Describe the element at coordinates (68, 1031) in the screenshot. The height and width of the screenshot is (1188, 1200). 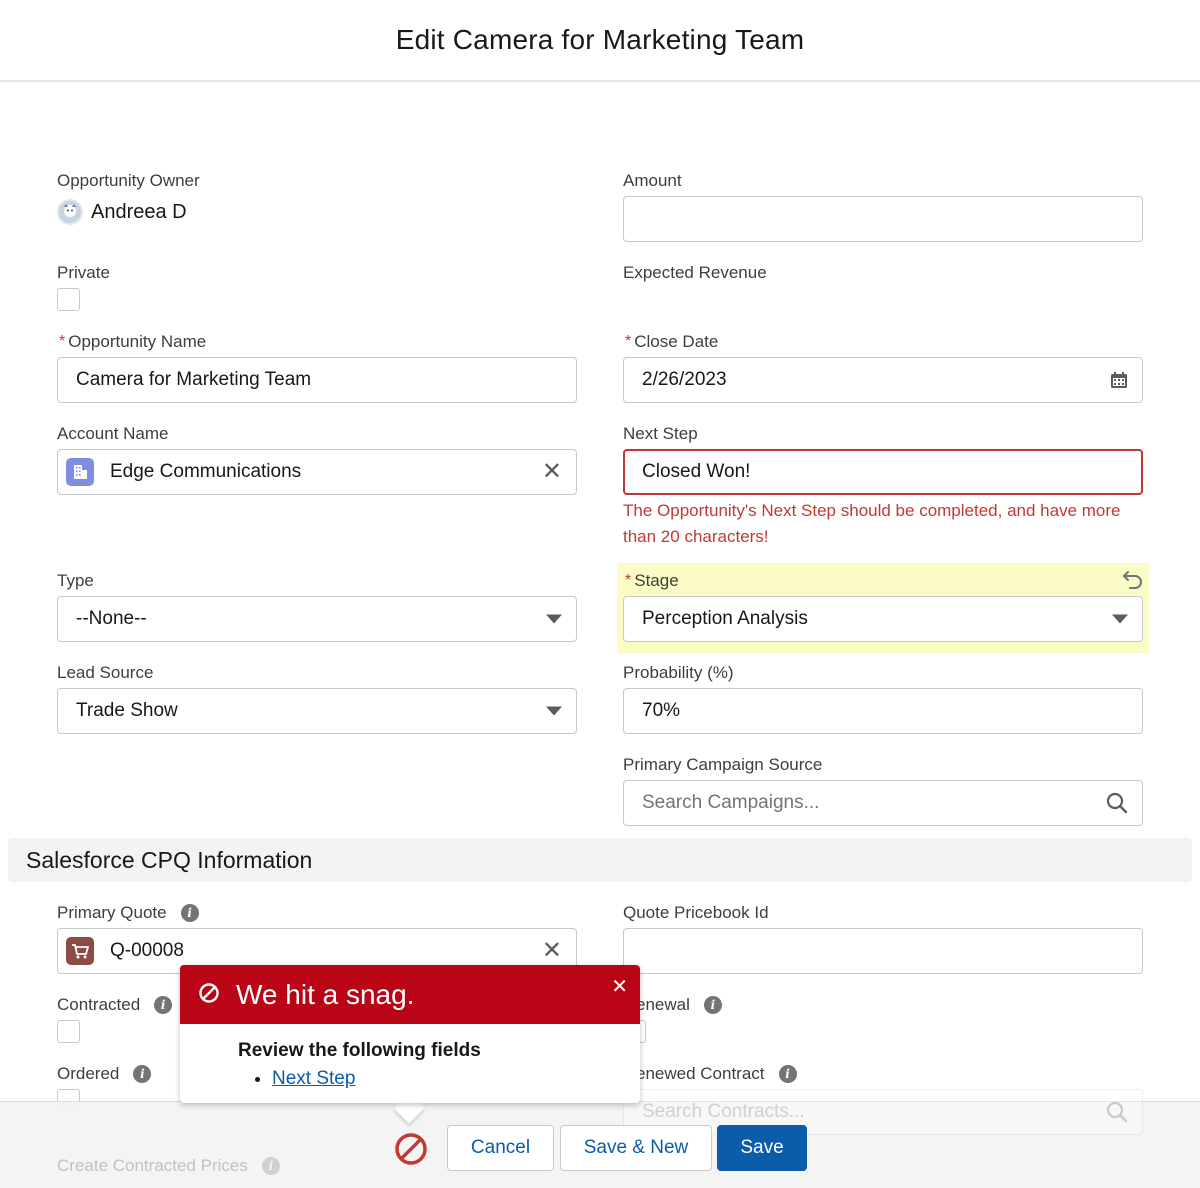
I see `contracted-checkbox` at that location.